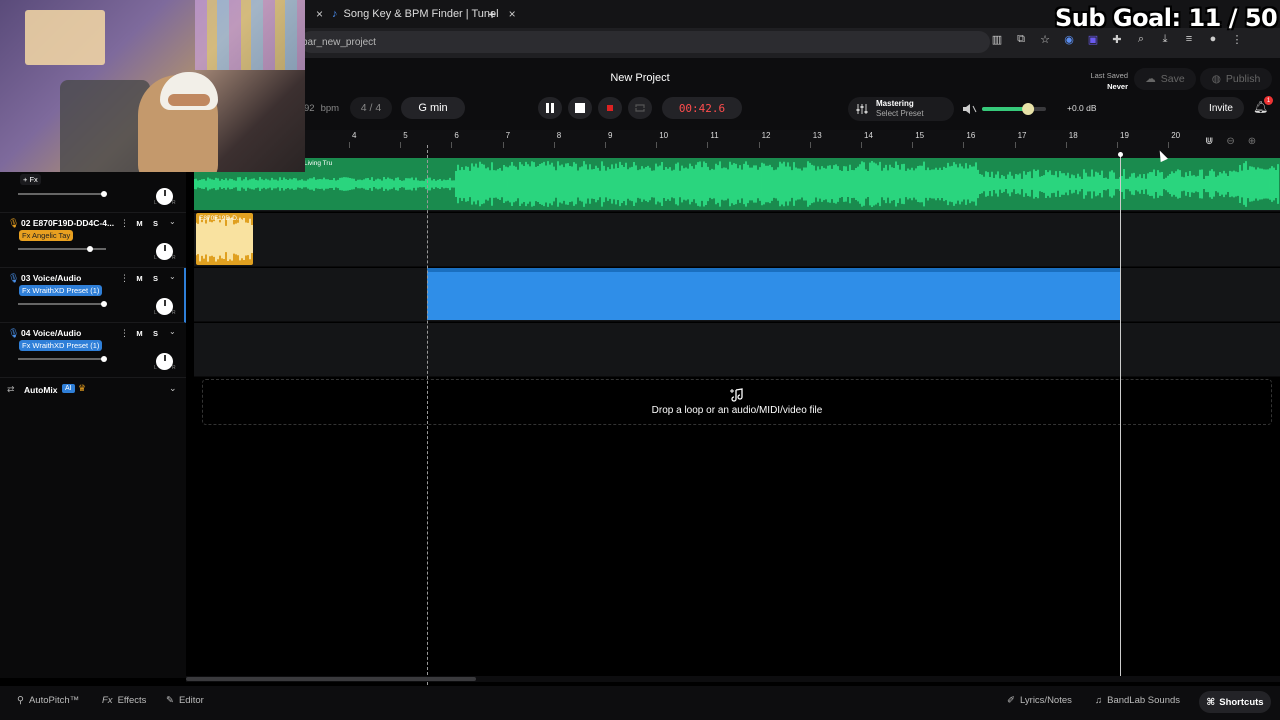 The width and height of the screenshot is (1280, 720). Describe the element at coordinates (1141, 39) in the screenshot. I see `tab-search-icon: ⌕` at that location.